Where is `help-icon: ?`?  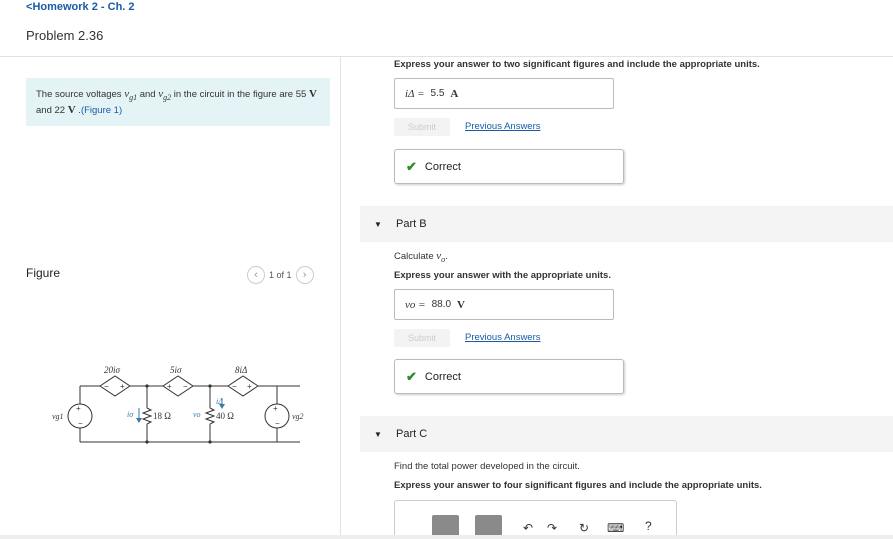 help-icon: ? is located at coordinates (648, 526).